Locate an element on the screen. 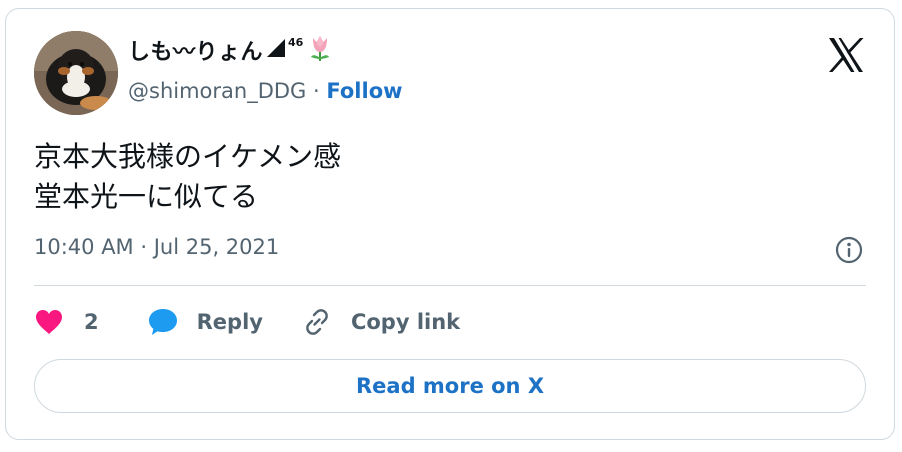 Image resolution: width=902 pixels, height=452 pixels. tweet-text-line: 京本大我様のイケメン感 is located at coordinates (188, 156).